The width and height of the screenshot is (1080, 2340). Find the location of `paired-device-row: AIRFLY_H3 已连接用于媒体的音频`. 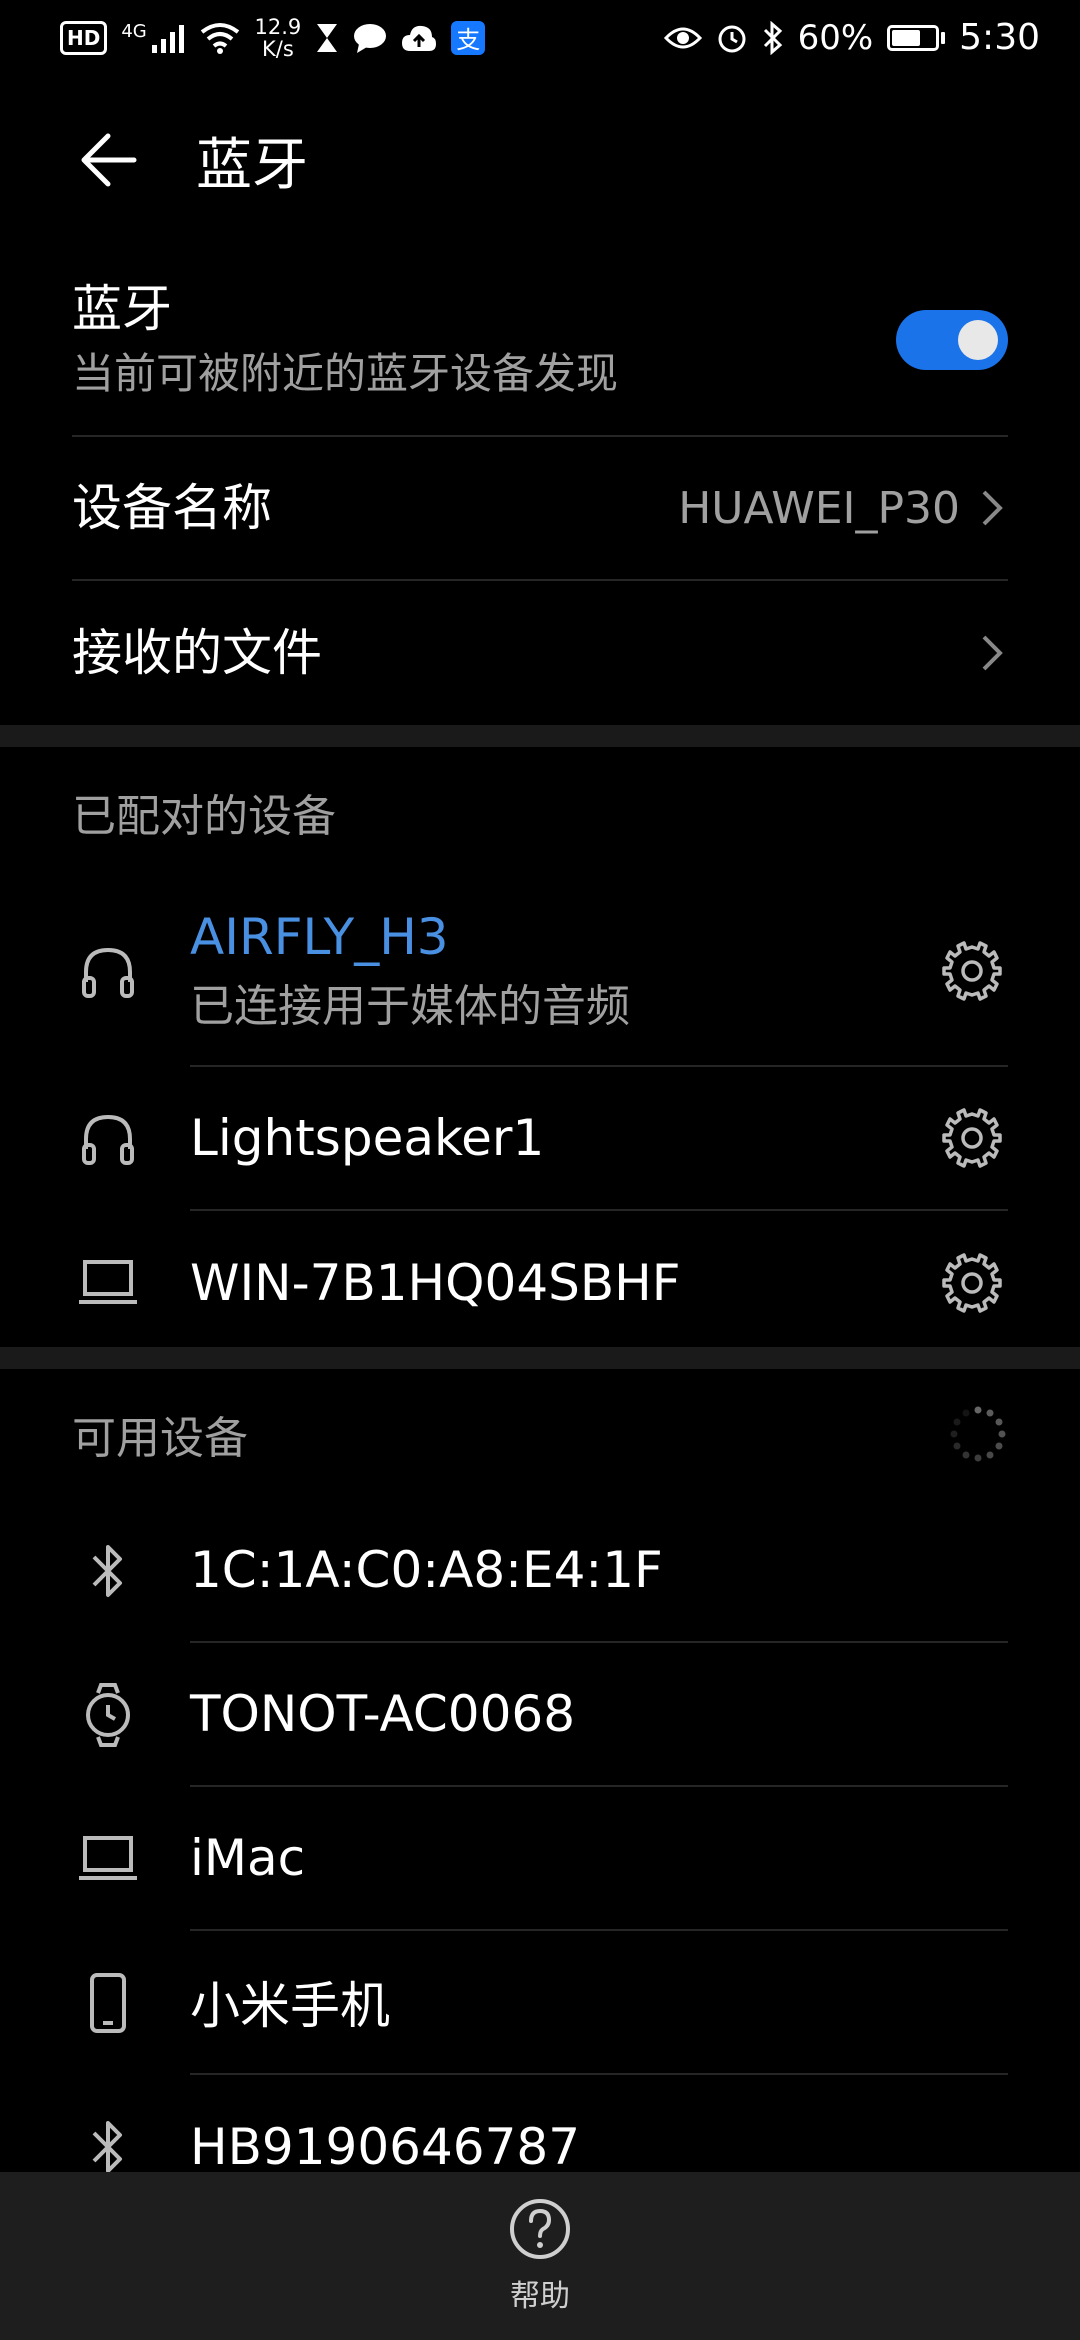

paired-device-row: AIRFLY_H3 已连接用于媒体的音频 is located at coordinates (540, 972).